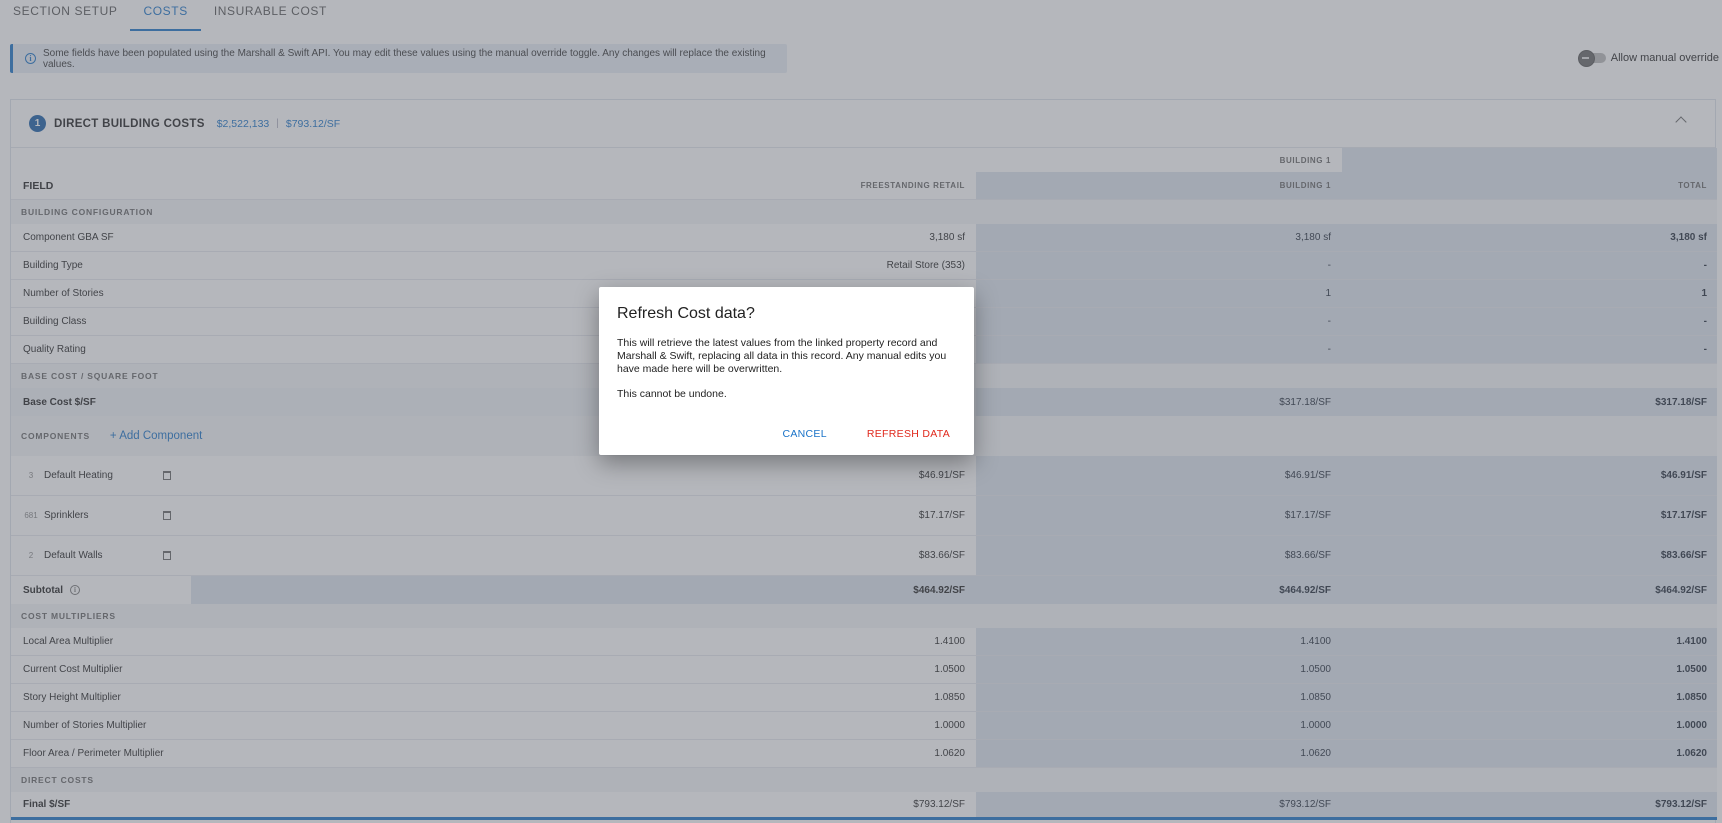 The height and width of the screenshot is (823, 1722). I want to click on cancel-button: CANCEL, so click(804, 434).